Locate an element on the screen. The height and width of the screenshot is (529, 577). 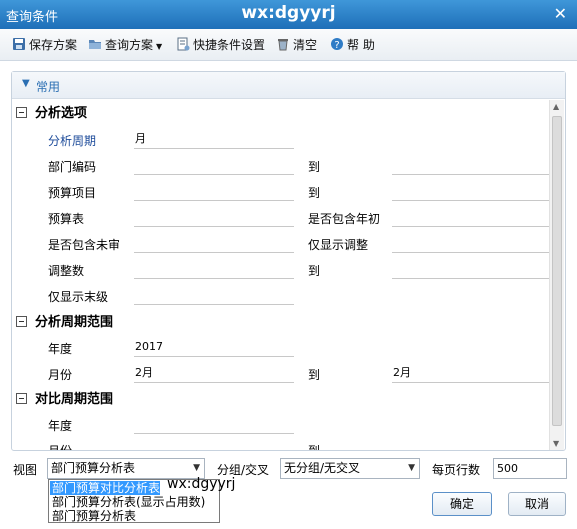
quick-condition-label: 快捷条件设置 is located at coordinates (229, 45).